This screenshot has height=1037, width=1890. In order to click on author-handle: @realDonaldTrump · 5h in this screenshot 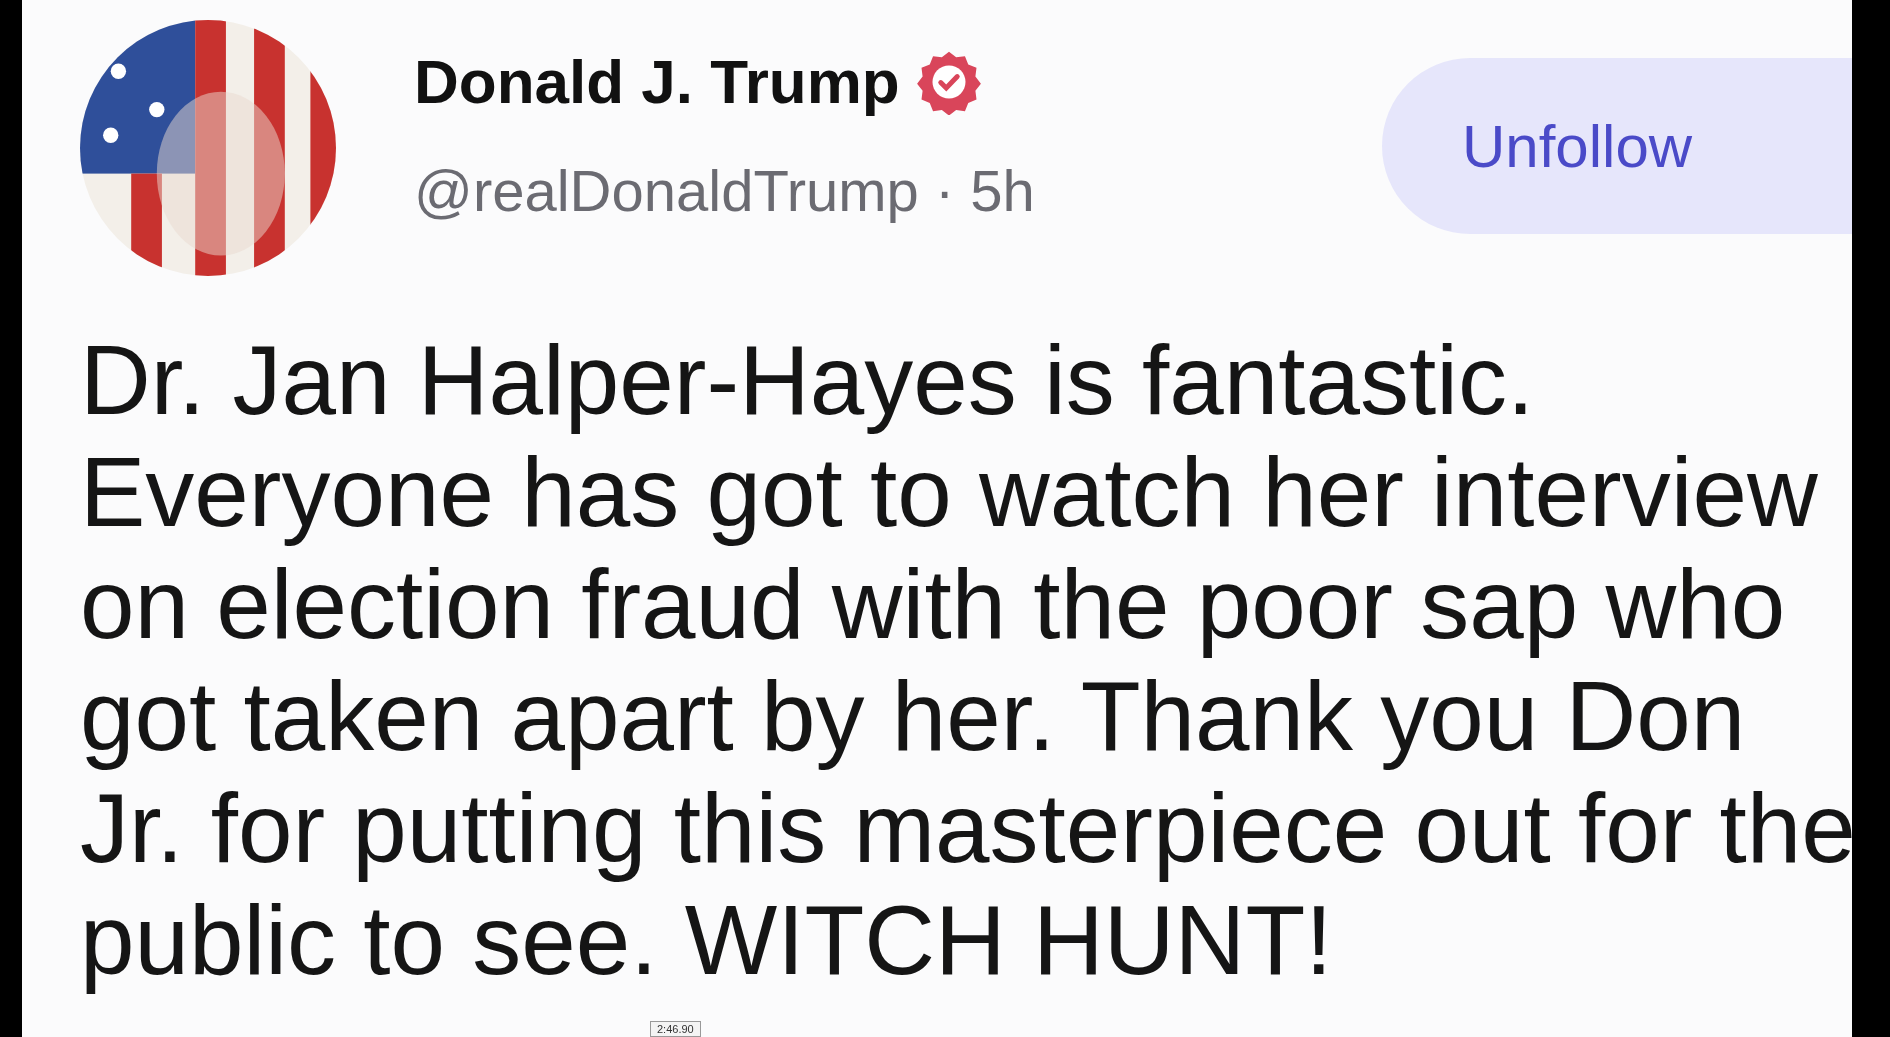, I will do `click(725, 190)`.